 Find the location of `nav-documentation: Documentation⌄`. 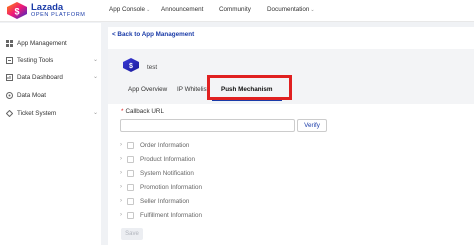

nav-documentation: Documentation⌄ is located at coordinates (291, 9).